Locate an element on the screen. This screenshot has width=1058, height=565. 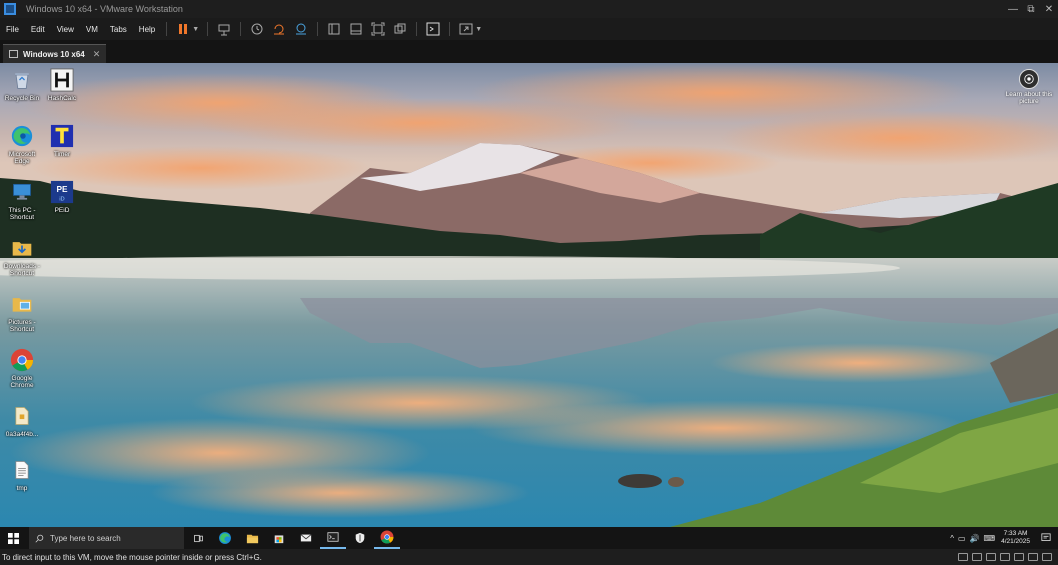
vm-tab-strip: Windows 10 x64 ✕ is located at coordinates (529, 51).